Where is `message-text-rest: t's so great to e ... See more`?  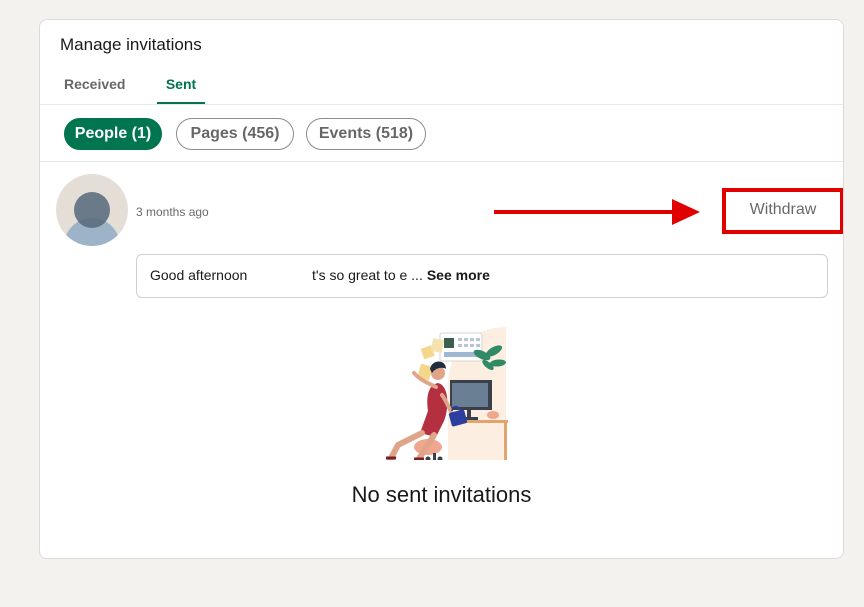
message-text-rest: t's so great to e ... See more is located at coordinates (401, 275).